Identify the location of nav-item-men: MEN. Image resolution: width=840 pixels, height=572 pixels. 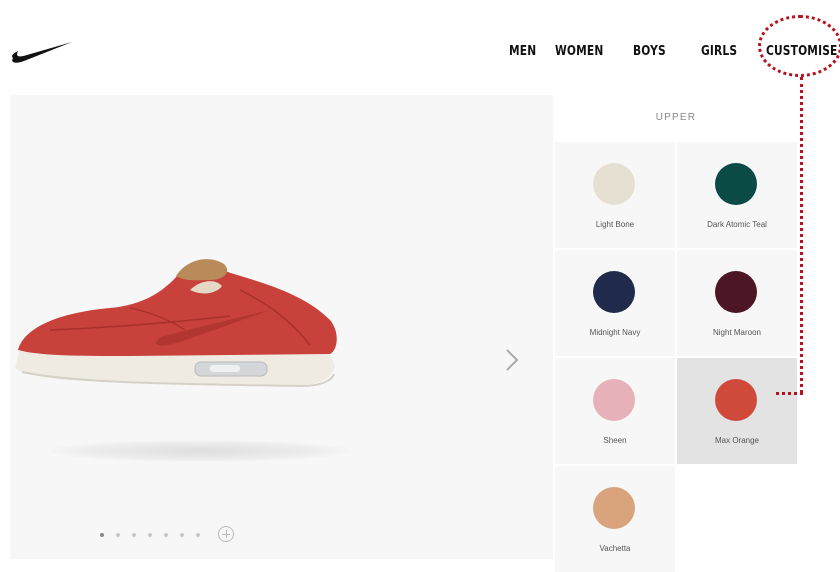
(522, 51).